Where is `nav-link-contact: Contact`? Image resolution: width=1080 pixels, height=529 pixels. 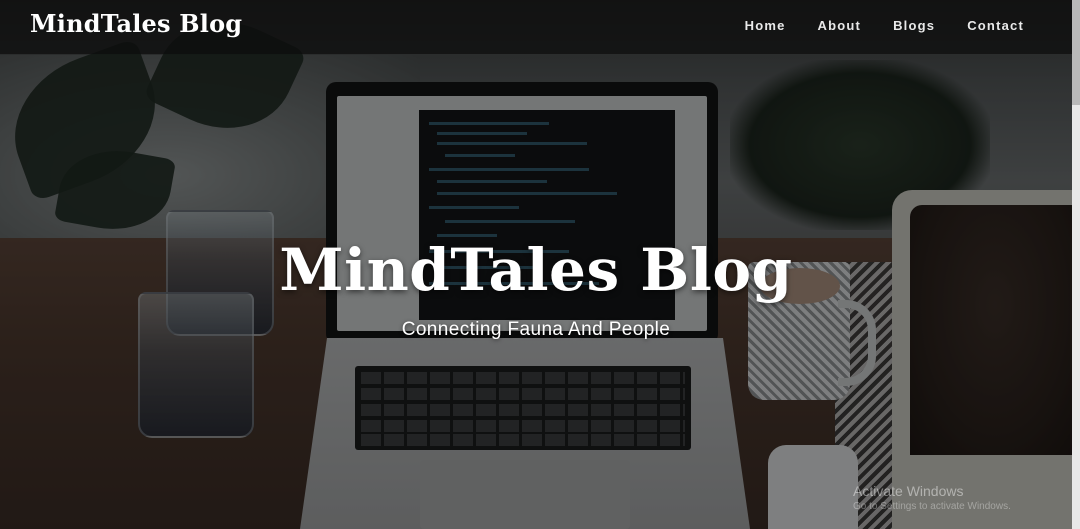
nav-link-contact: Contact is located at coordinates (995, 25).